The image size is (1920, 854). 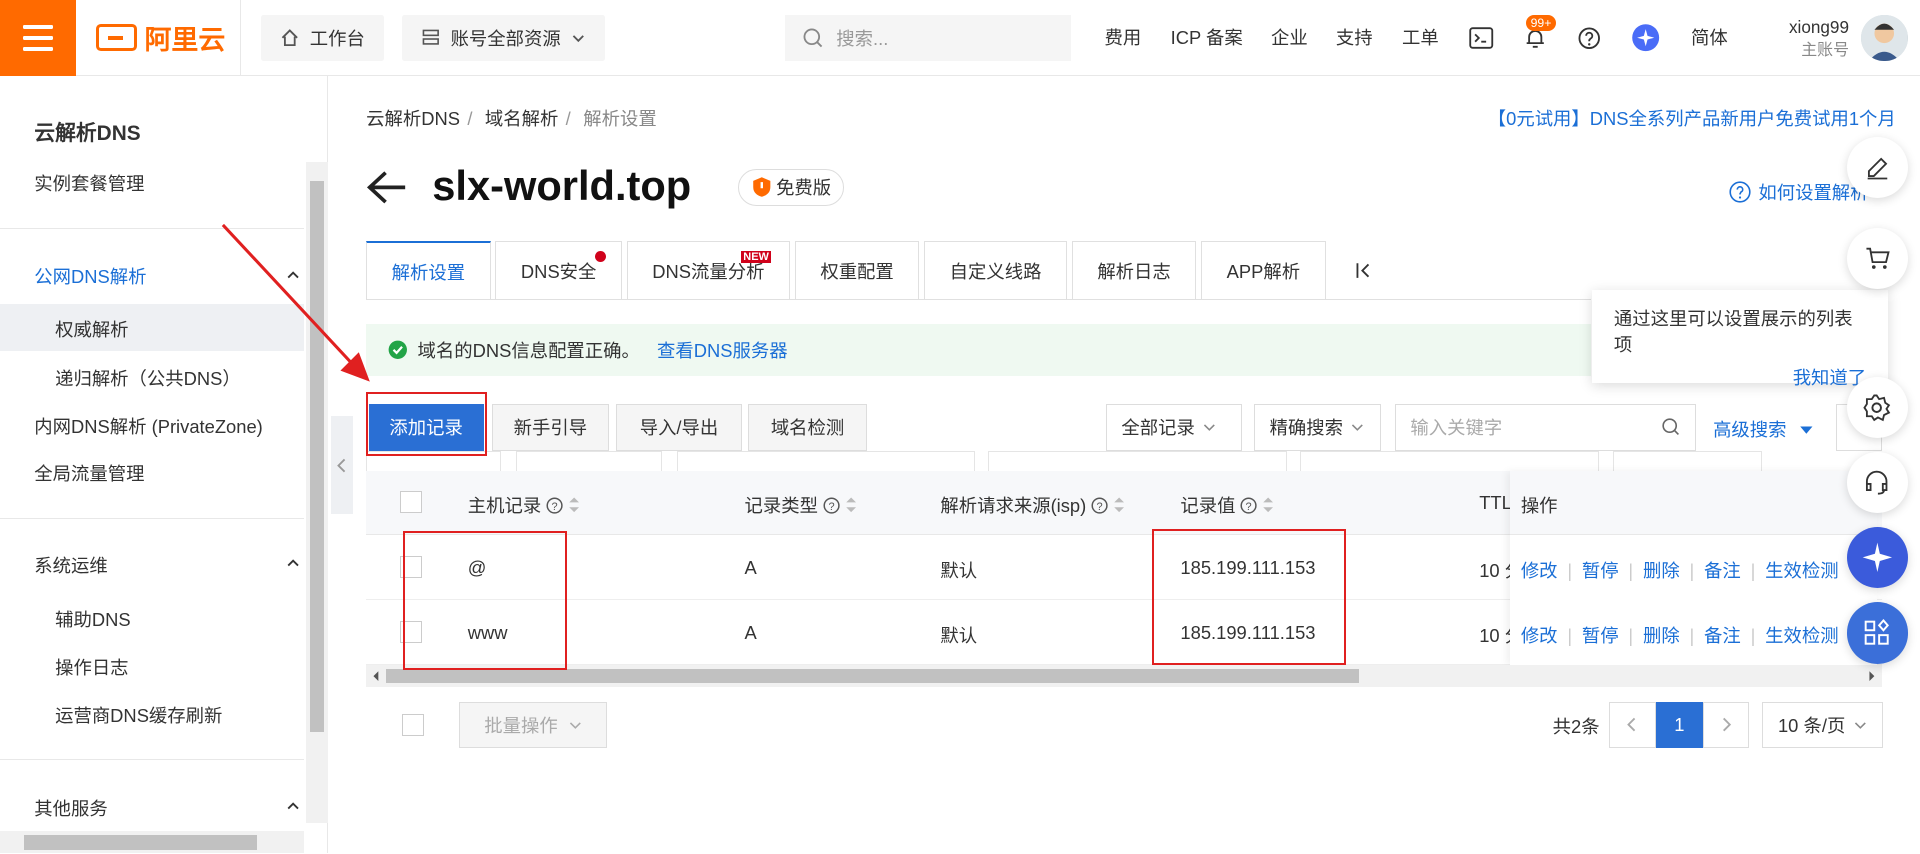 I want to click on chevron-left-icon, so click(x=340, y=465).